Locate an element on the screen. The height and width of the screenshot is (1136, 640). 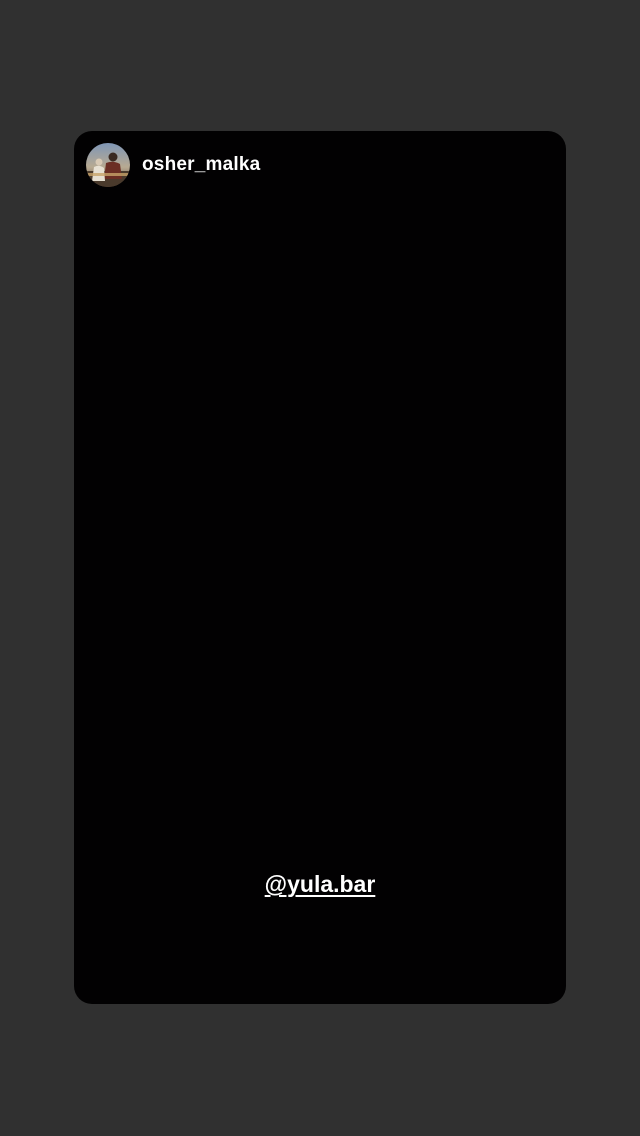
username: osher_malka is located at coordinates (201, 165).